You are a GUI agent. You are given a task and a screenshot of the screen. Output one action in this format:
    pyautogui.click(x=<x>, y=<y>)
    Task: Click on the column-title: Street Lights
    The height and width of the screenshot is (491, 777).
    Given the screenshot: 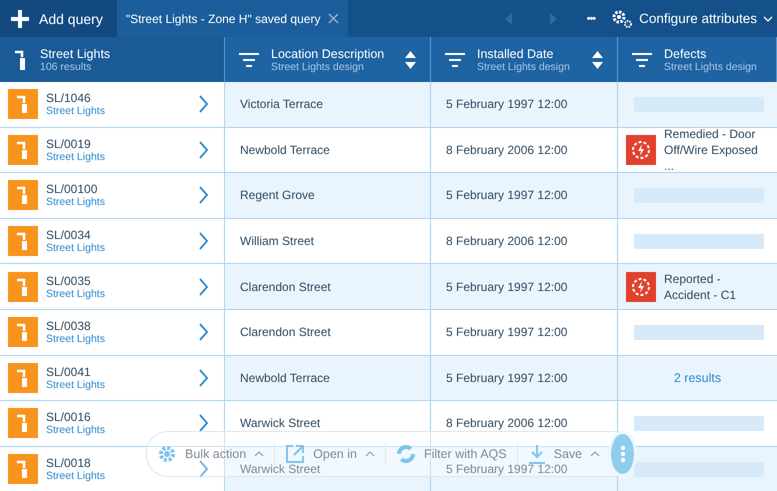 What is the action you would take?
    pyautogui.click(x=75, y=53)
    